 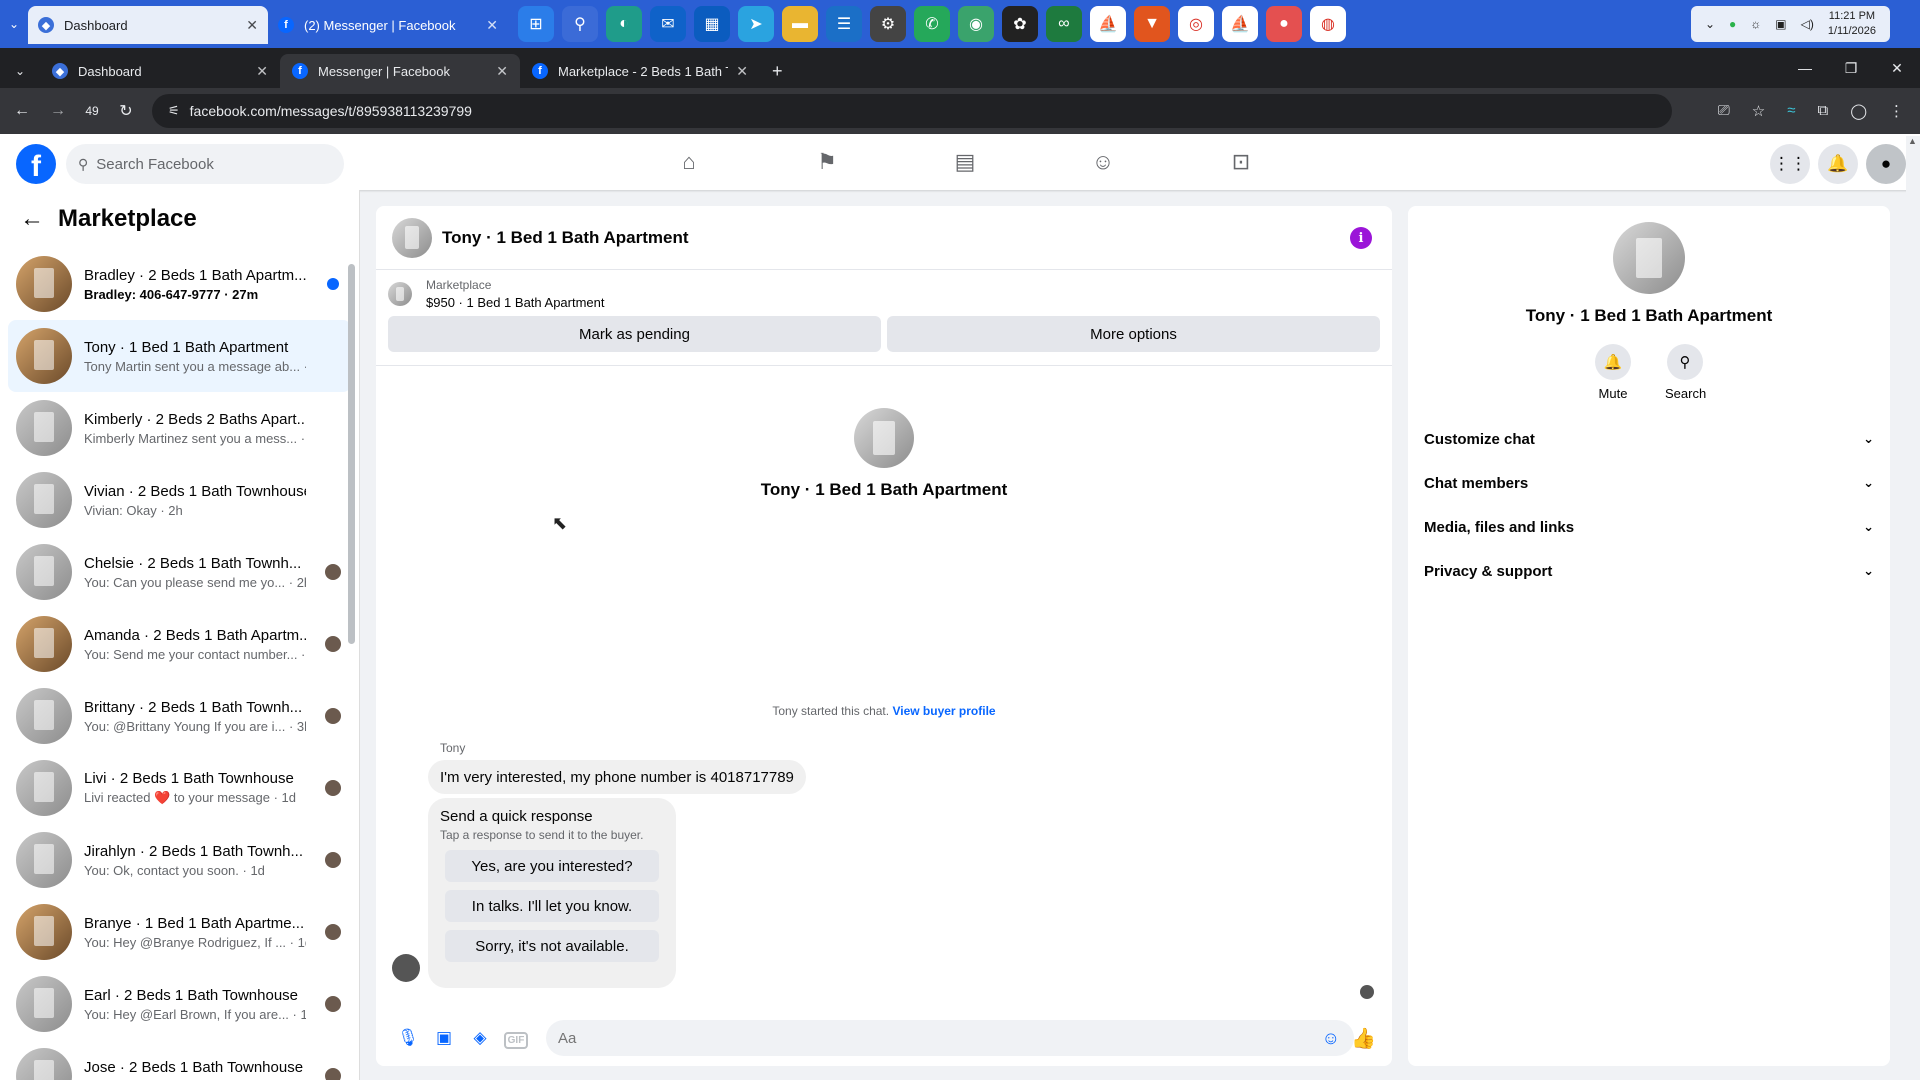 I want to click on privacy-support-section: Privacy & support ⌄, so click(x=1649, y=571).